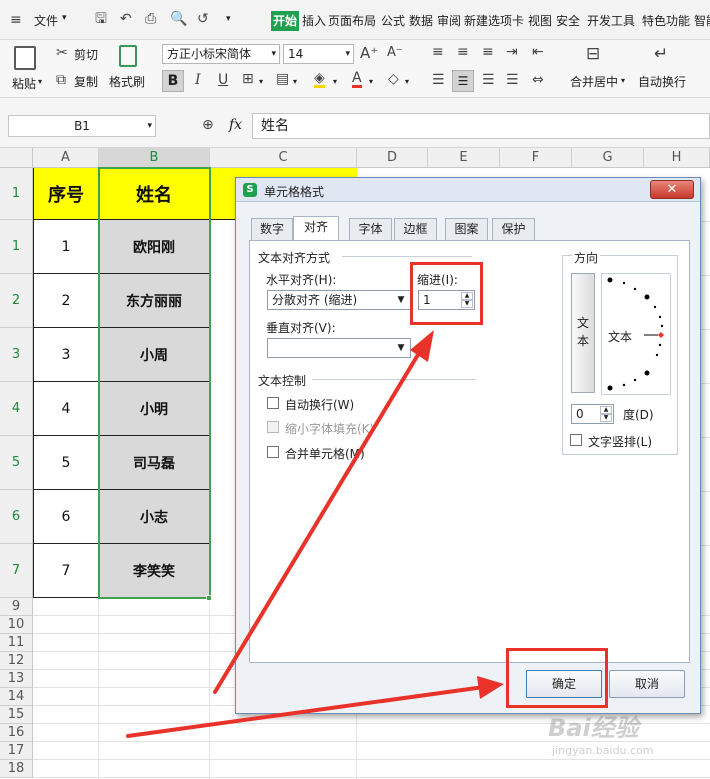  I want to click on tab-special-features: 特色功能, so click(666, 21).